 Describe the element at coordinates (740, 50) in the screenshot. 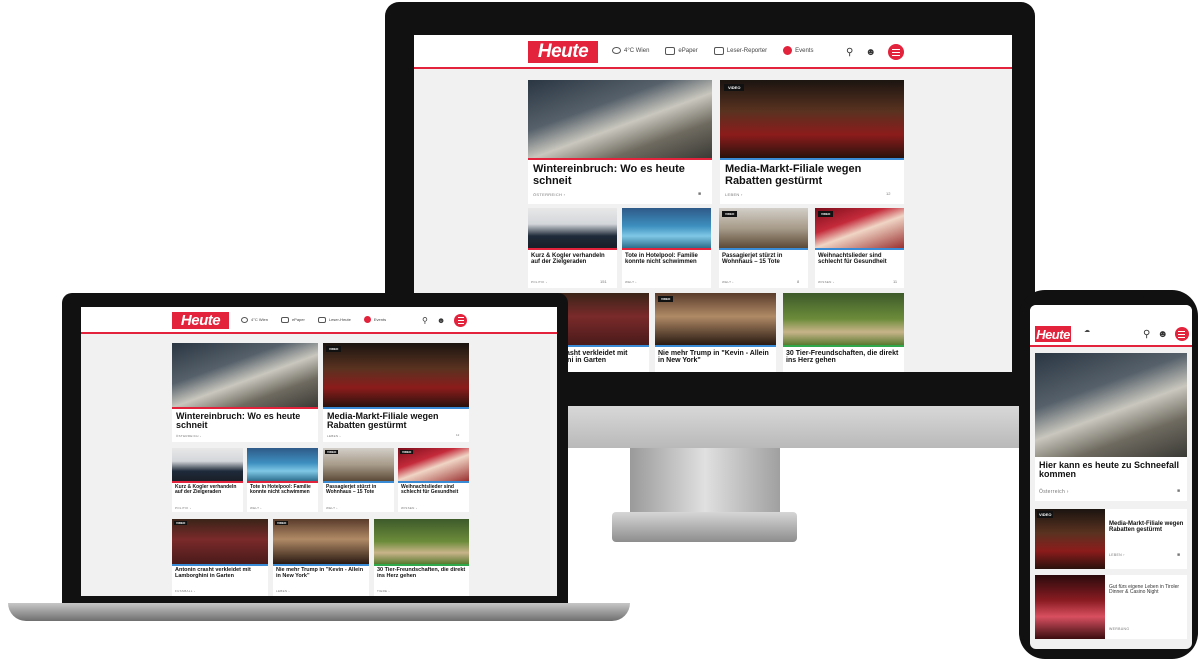

I see `nav-leser-reporter: Leser-Reporter` at that location.